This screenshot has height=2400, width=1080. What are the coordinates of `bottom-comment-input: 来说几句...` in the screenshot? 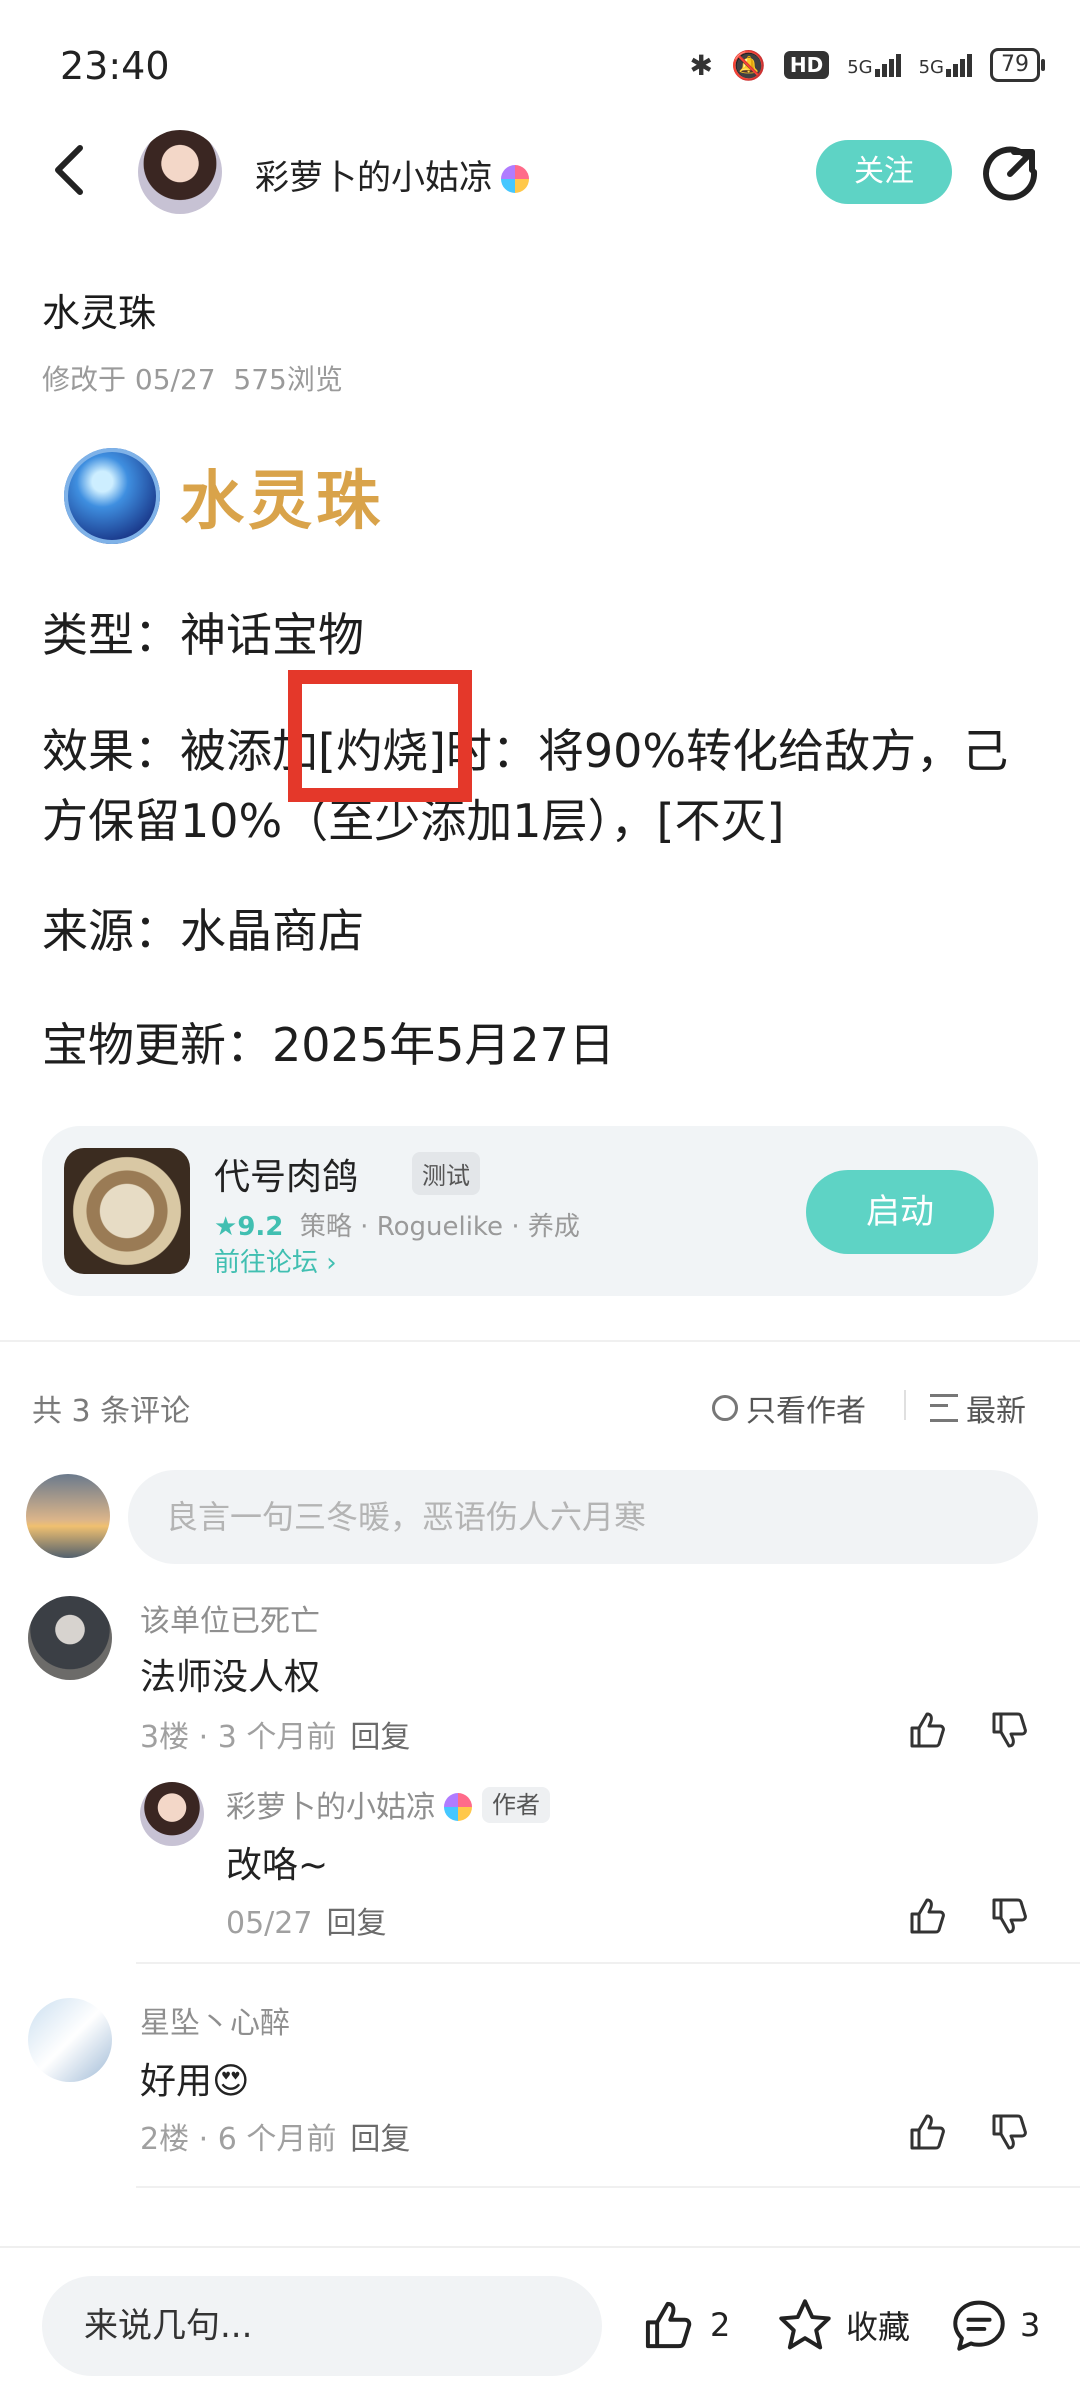 It's located at (322, 2326).